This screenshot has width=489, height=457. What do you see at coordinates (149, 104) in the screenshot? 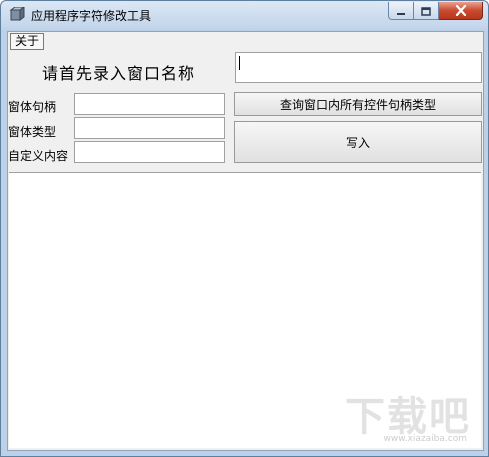
I see `handle-input` at bounding box center [149, 104].